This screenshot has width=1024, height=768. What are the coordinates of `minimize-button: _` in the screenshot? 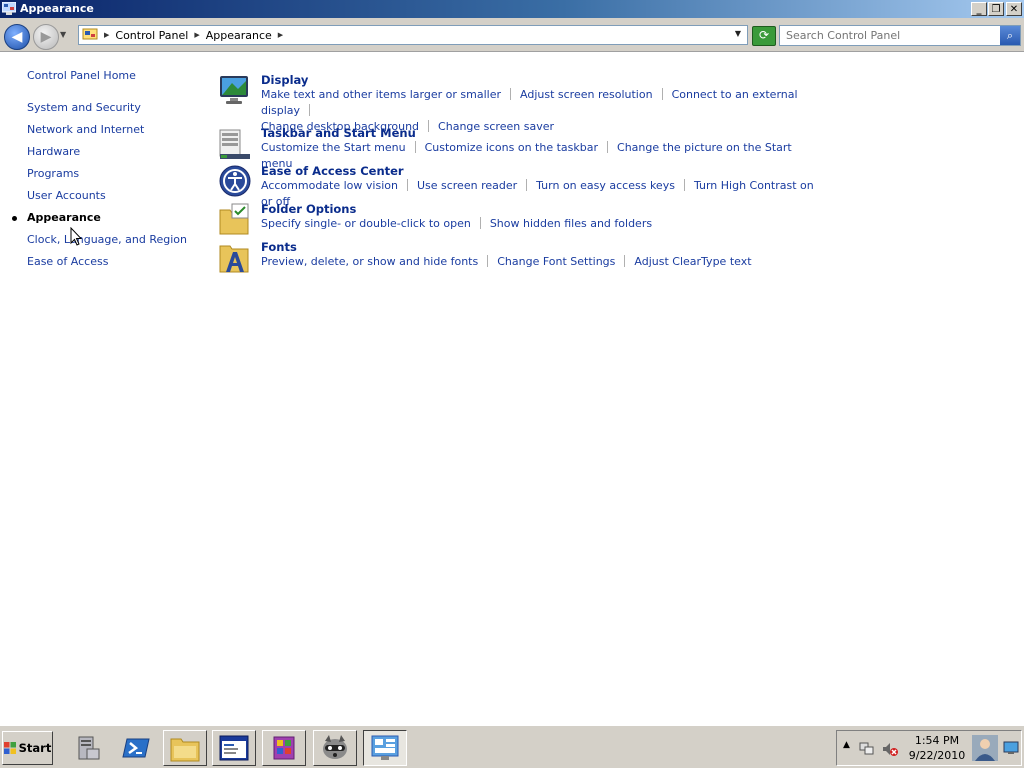 It's located at (979, 9).